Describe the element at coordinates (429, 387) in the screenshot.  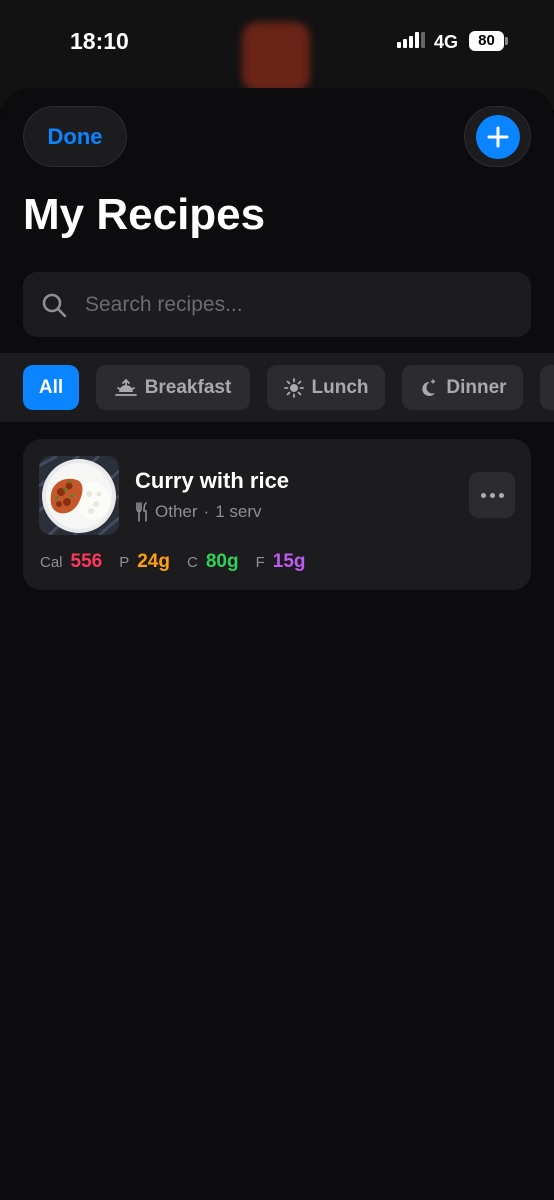
I see `moon-stars-icon` at that location.